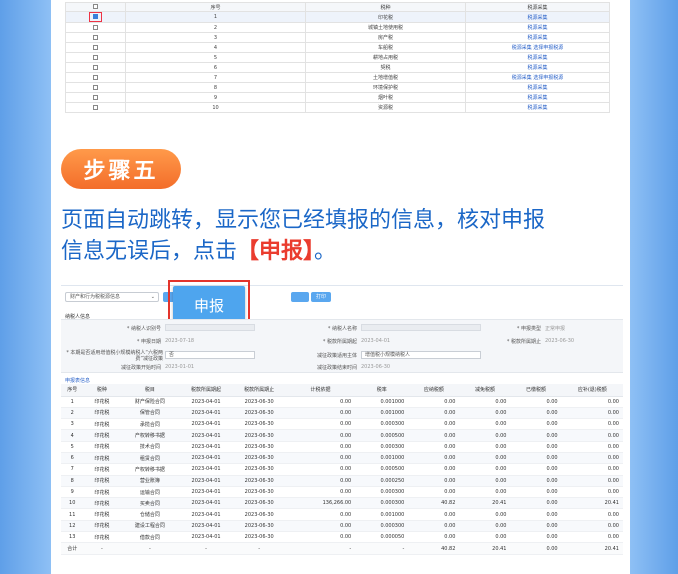 Image resolution: width=678 pixels, height=574 pixels. I want to click on detail-cell: 买卖合同, so click(150, 503).